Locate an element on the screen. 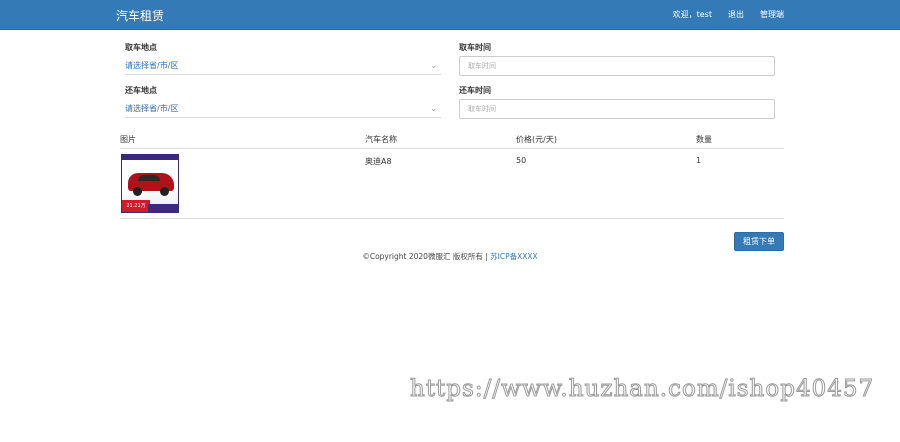 The width and height of the screenshot is (900, 442). header-price: 价格(元/天) is located at coordinates (536, 139).